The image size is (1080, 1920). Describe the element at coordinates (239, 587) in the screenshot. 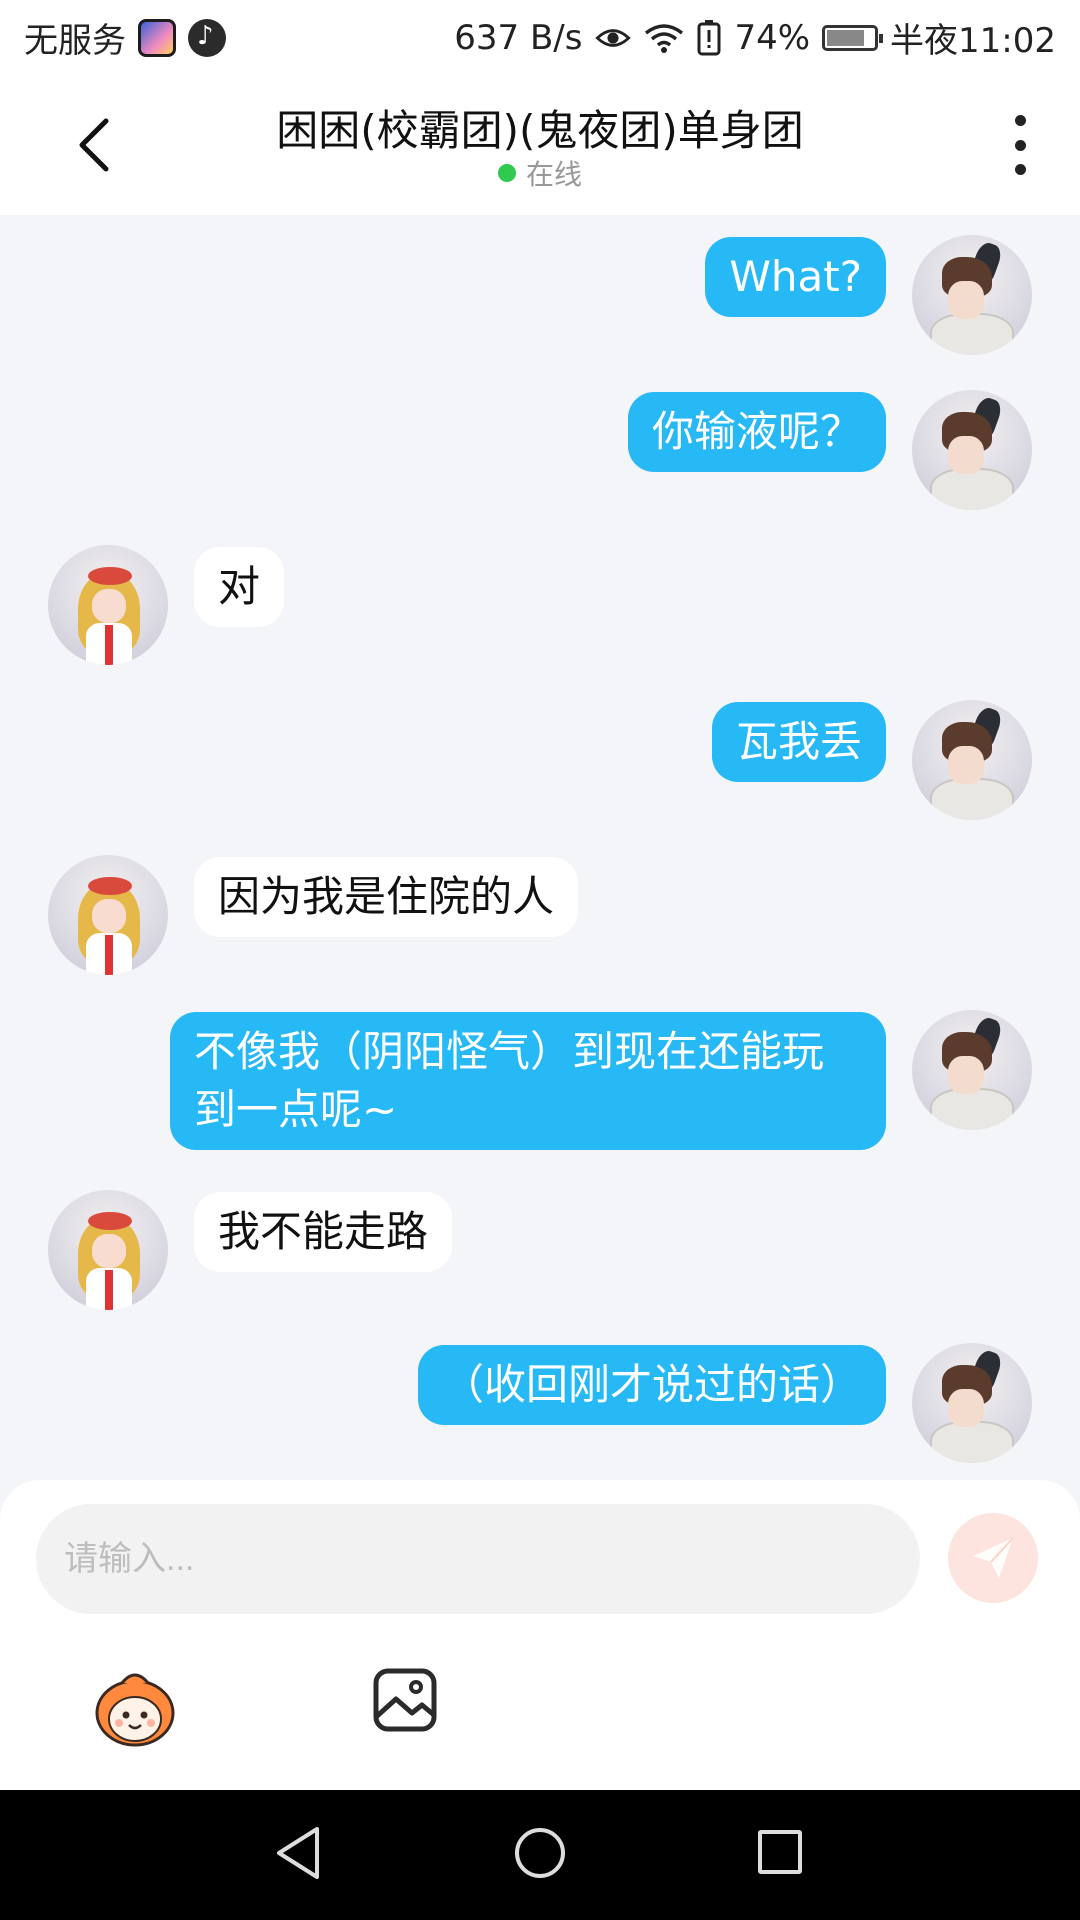

I see `message-bubble: 对` at that location.